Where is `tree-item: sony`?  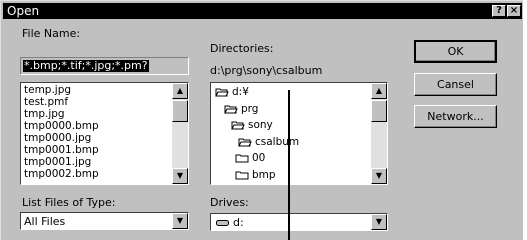
tree-item: sony is located at coordinates (252, 125).